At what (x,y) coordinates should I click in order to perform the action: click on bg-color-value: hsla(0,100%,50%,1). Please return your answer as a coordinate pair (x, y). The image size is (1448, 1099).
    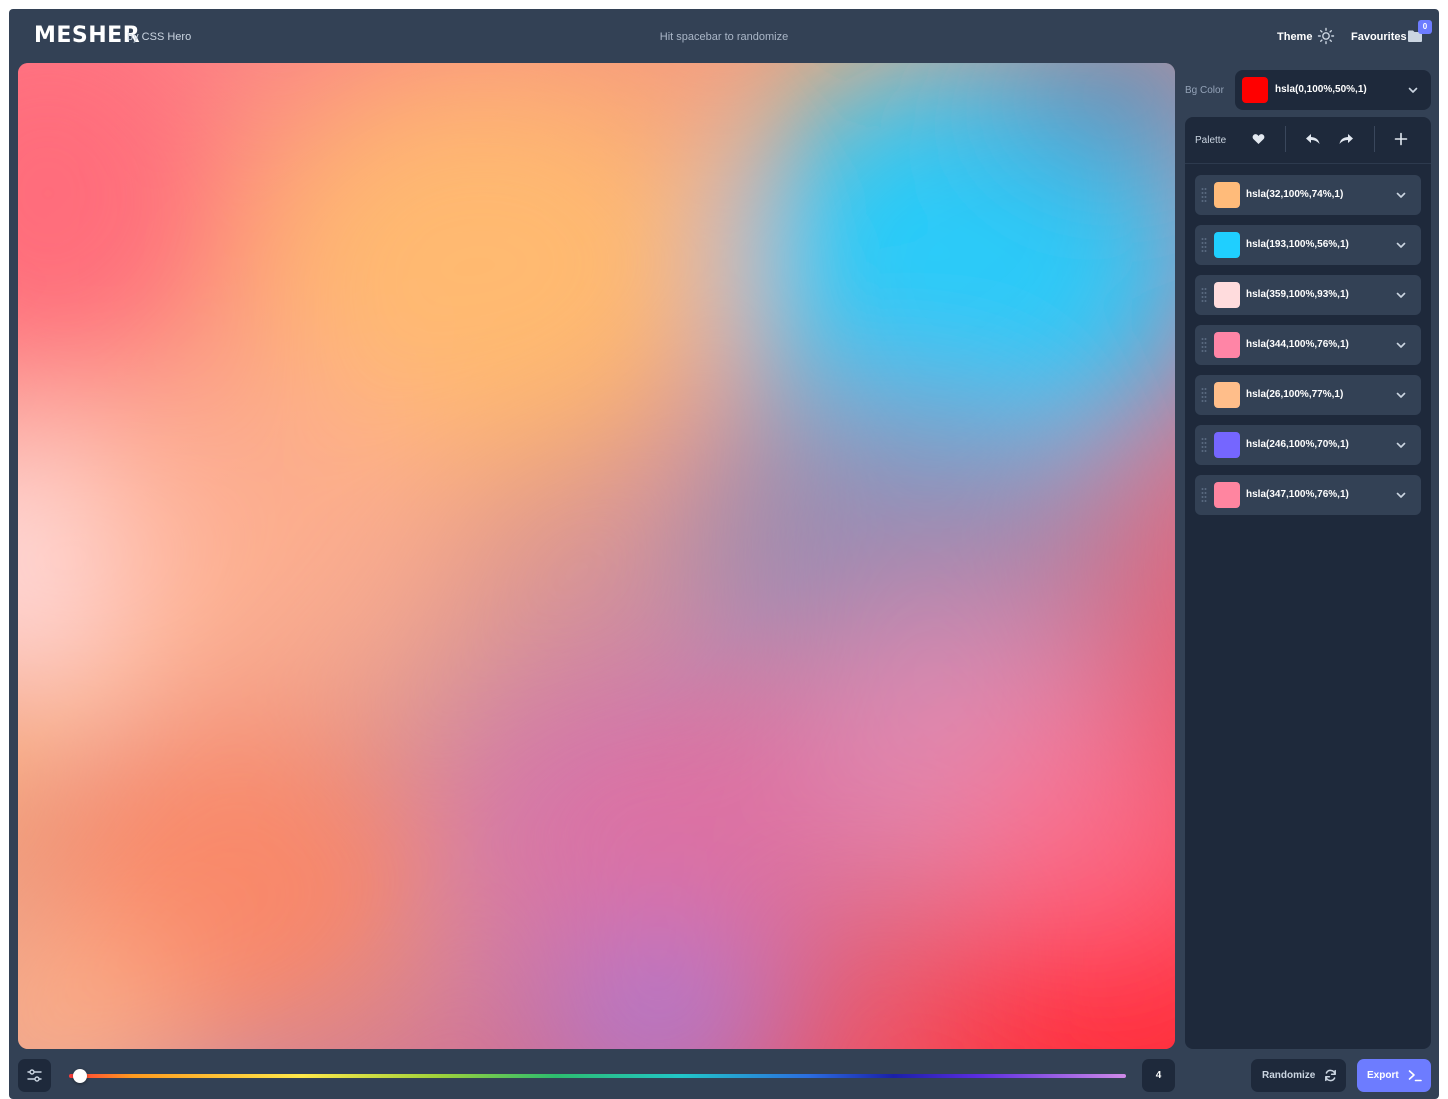
    Looking at the image, I should click on (1321, 89).